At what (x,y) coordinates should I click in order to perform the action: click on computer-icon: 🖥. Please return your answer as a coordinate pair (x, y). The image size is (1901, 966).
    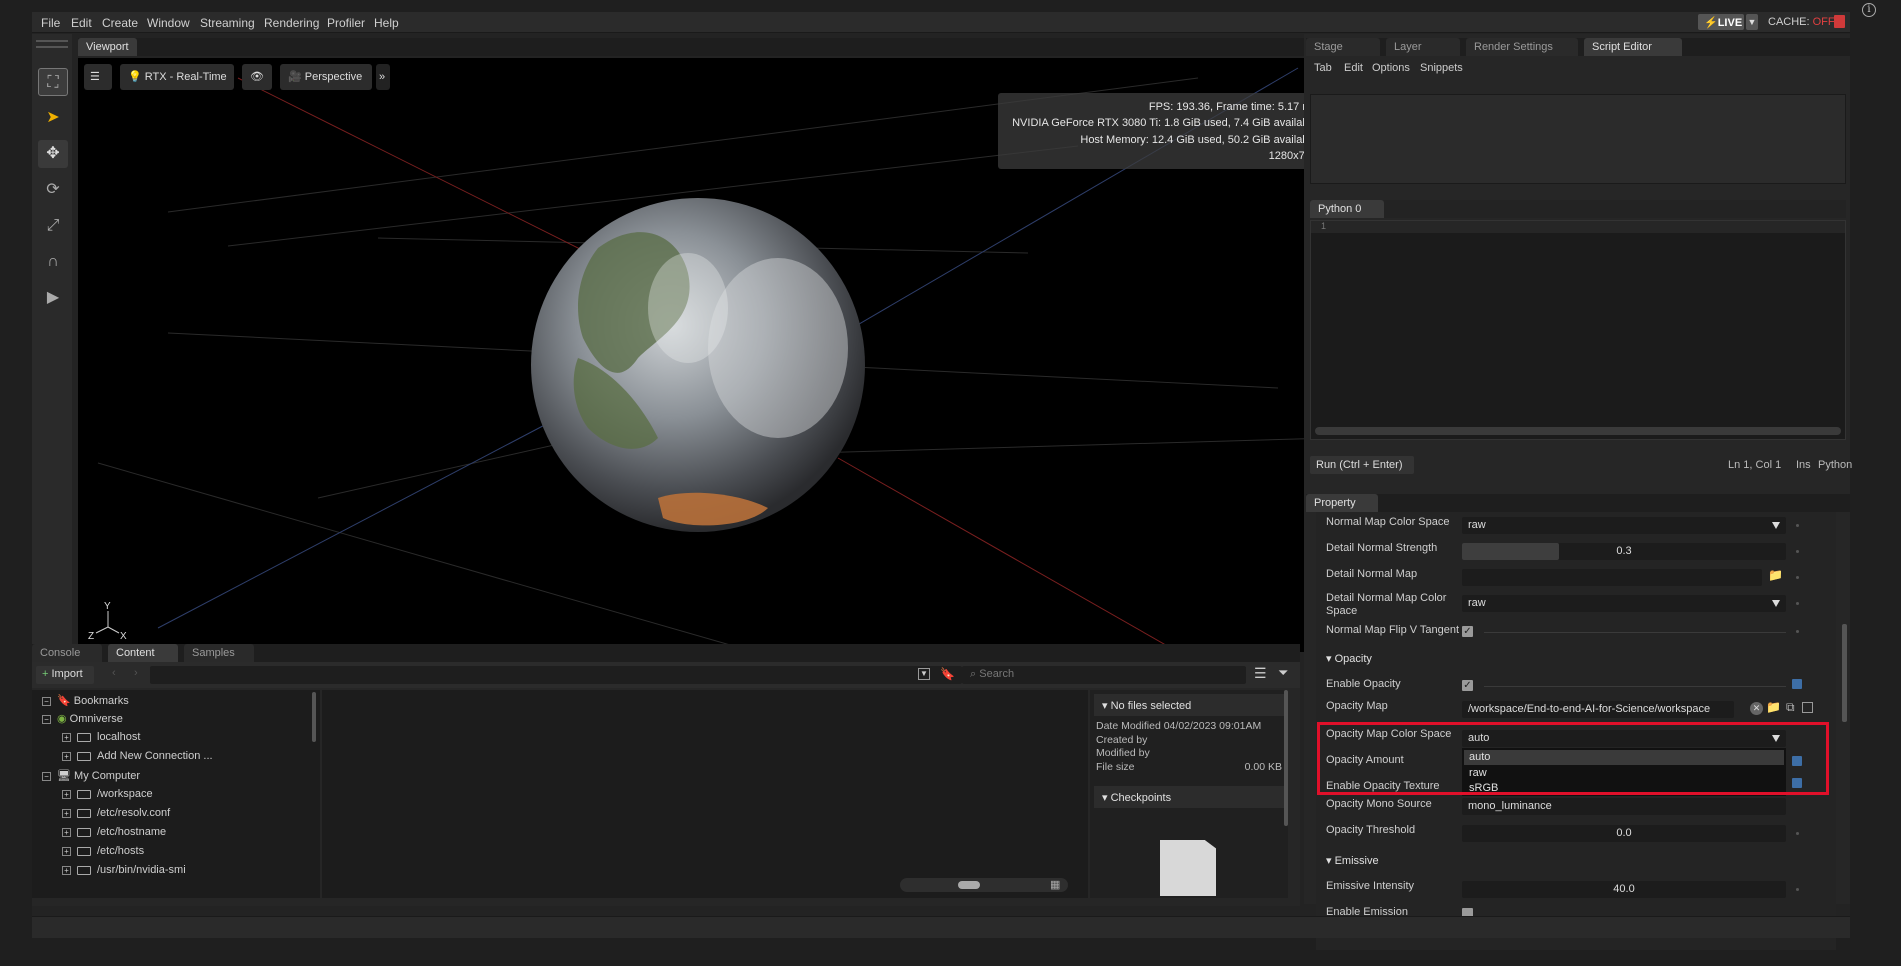
    Looking at the image, I should click on (64, 776).